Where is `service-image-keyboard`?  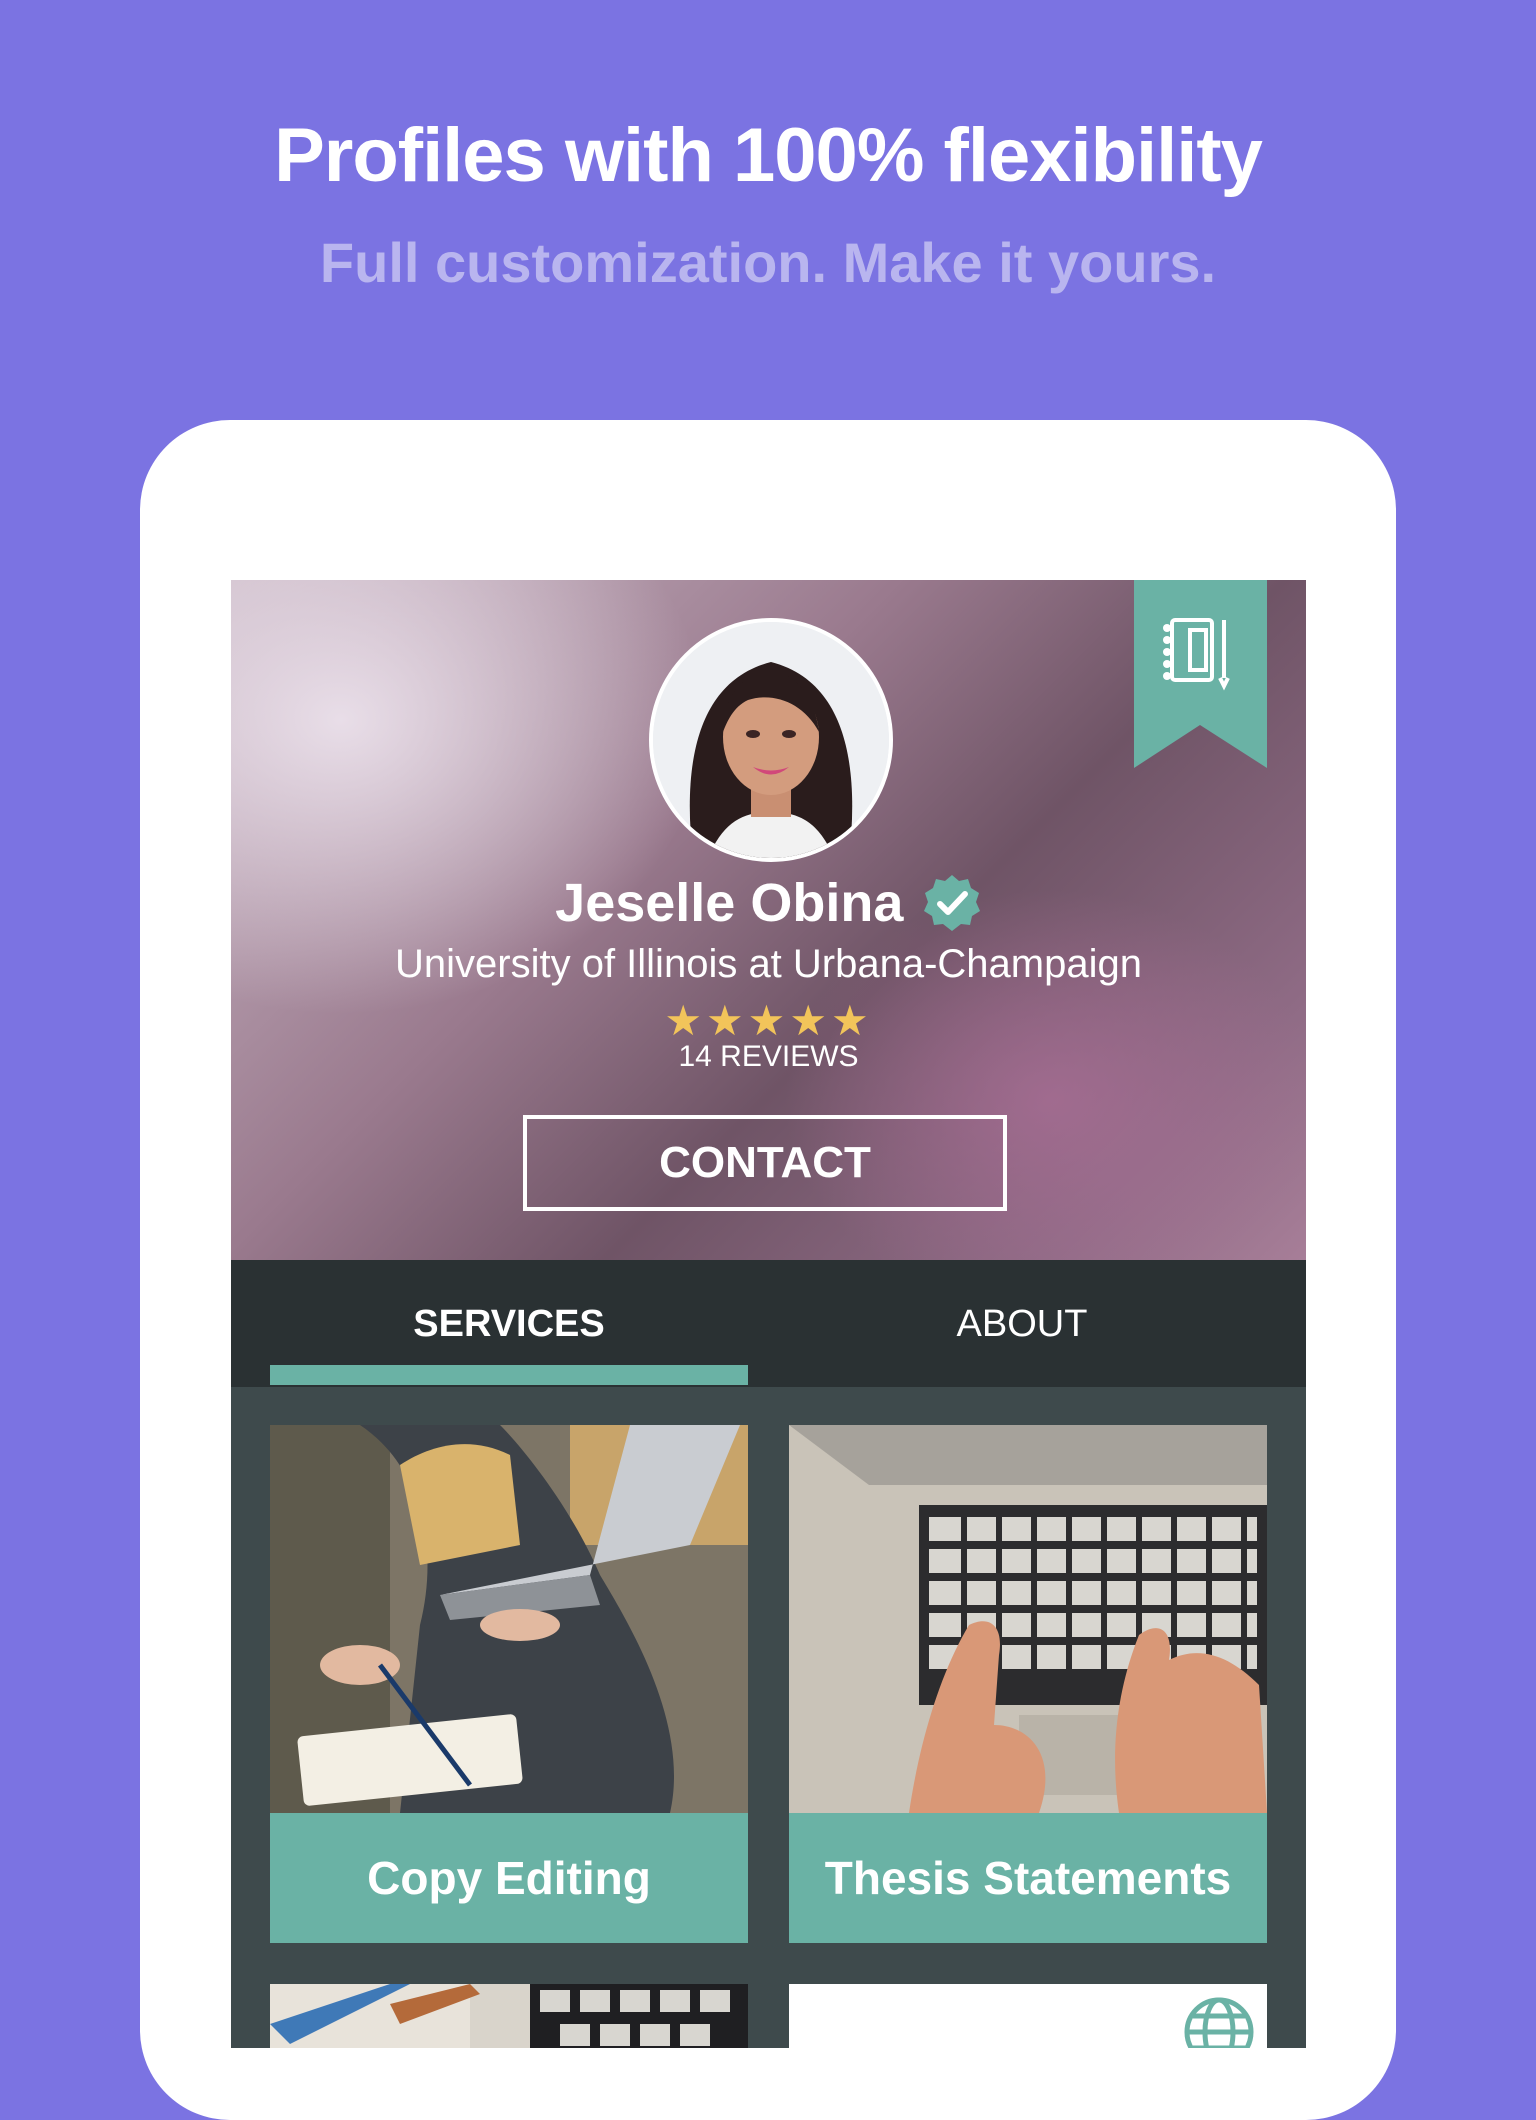
service-image-keyboard is located at coordinates (1028, 1619).